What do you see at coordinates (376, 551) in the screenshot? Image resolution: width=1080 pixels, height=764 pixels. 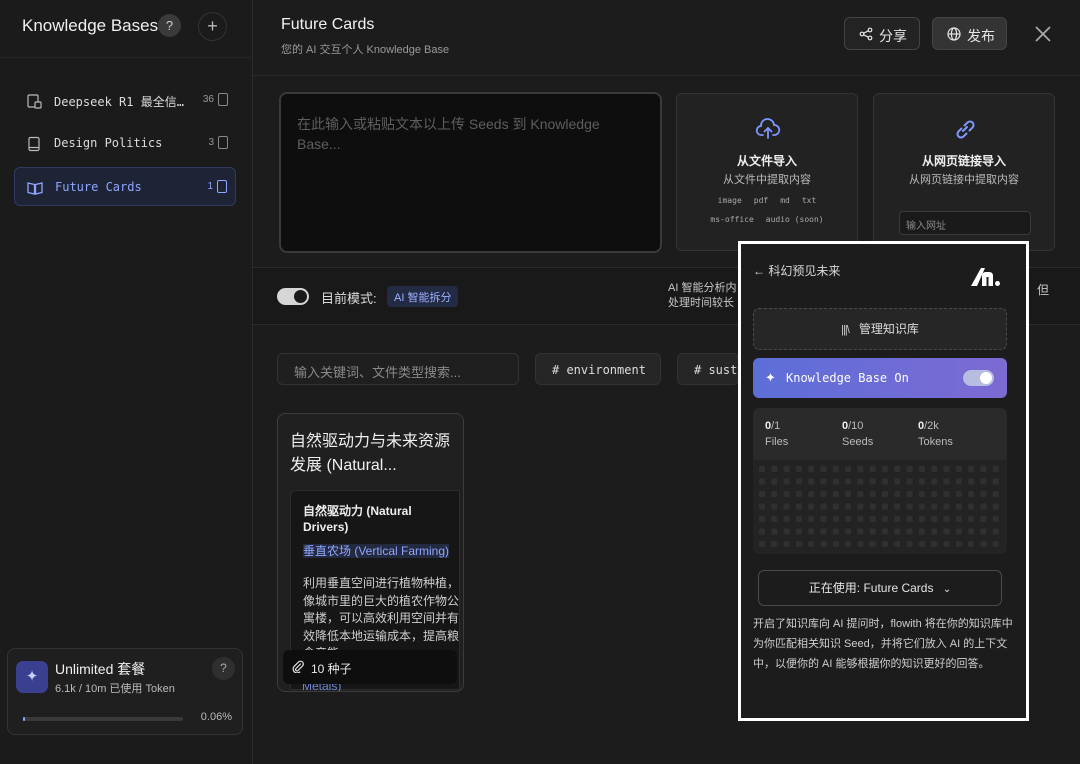 I see `seed-highlight-text: 垂直农场 (Vertical Farming)` at bounding box center [376, 551].